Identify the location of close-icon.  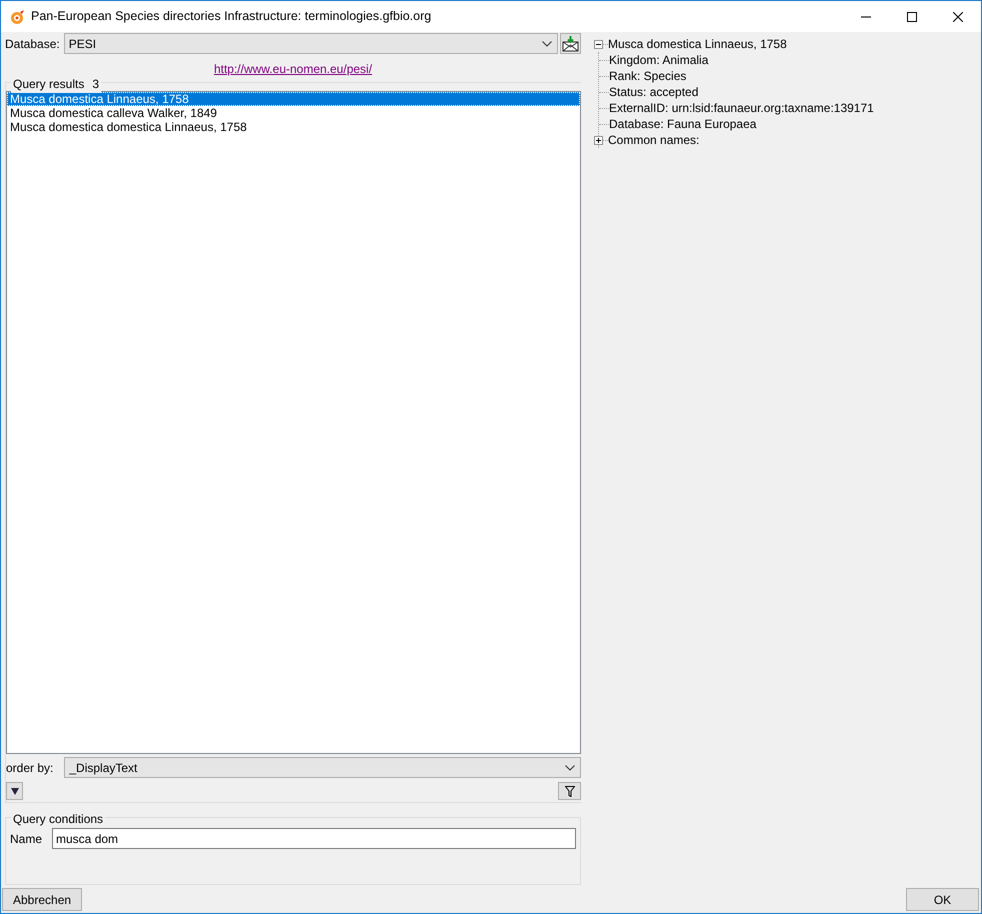
(958, 17).